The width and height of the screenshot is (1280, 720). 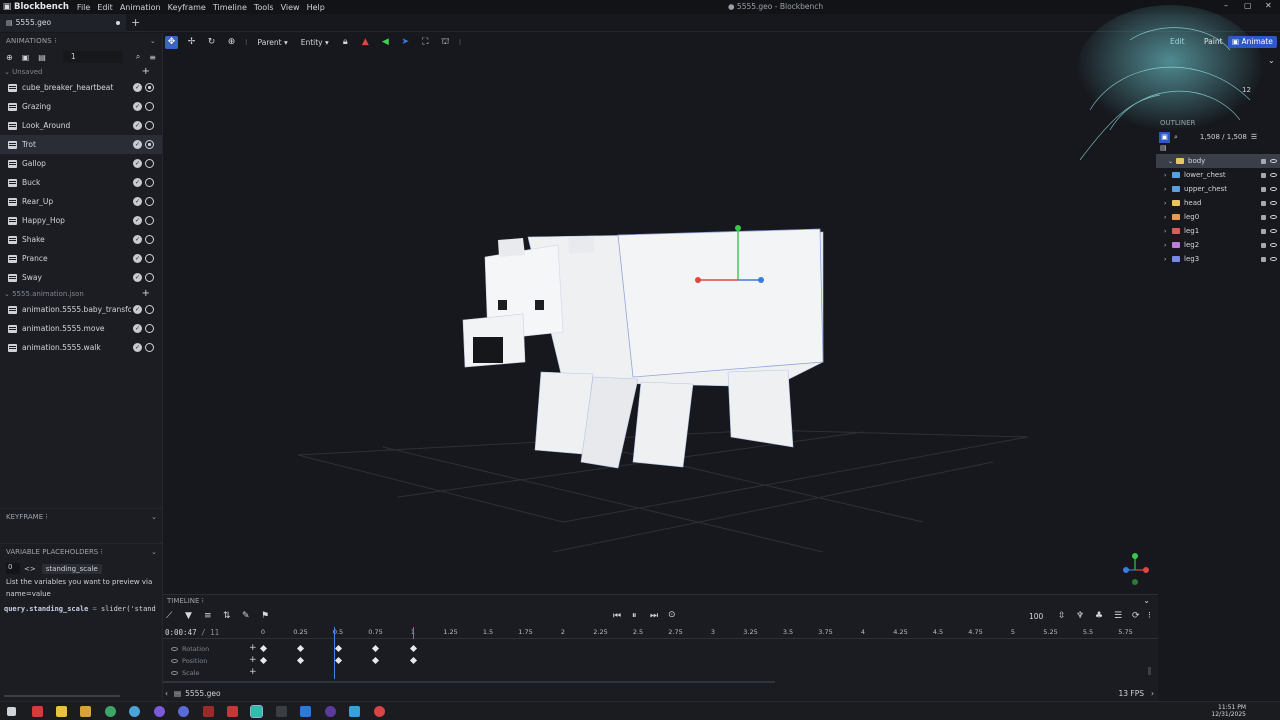 I want to click on outliner-item-leg2: › leg2, so click(x=1218, y=245).